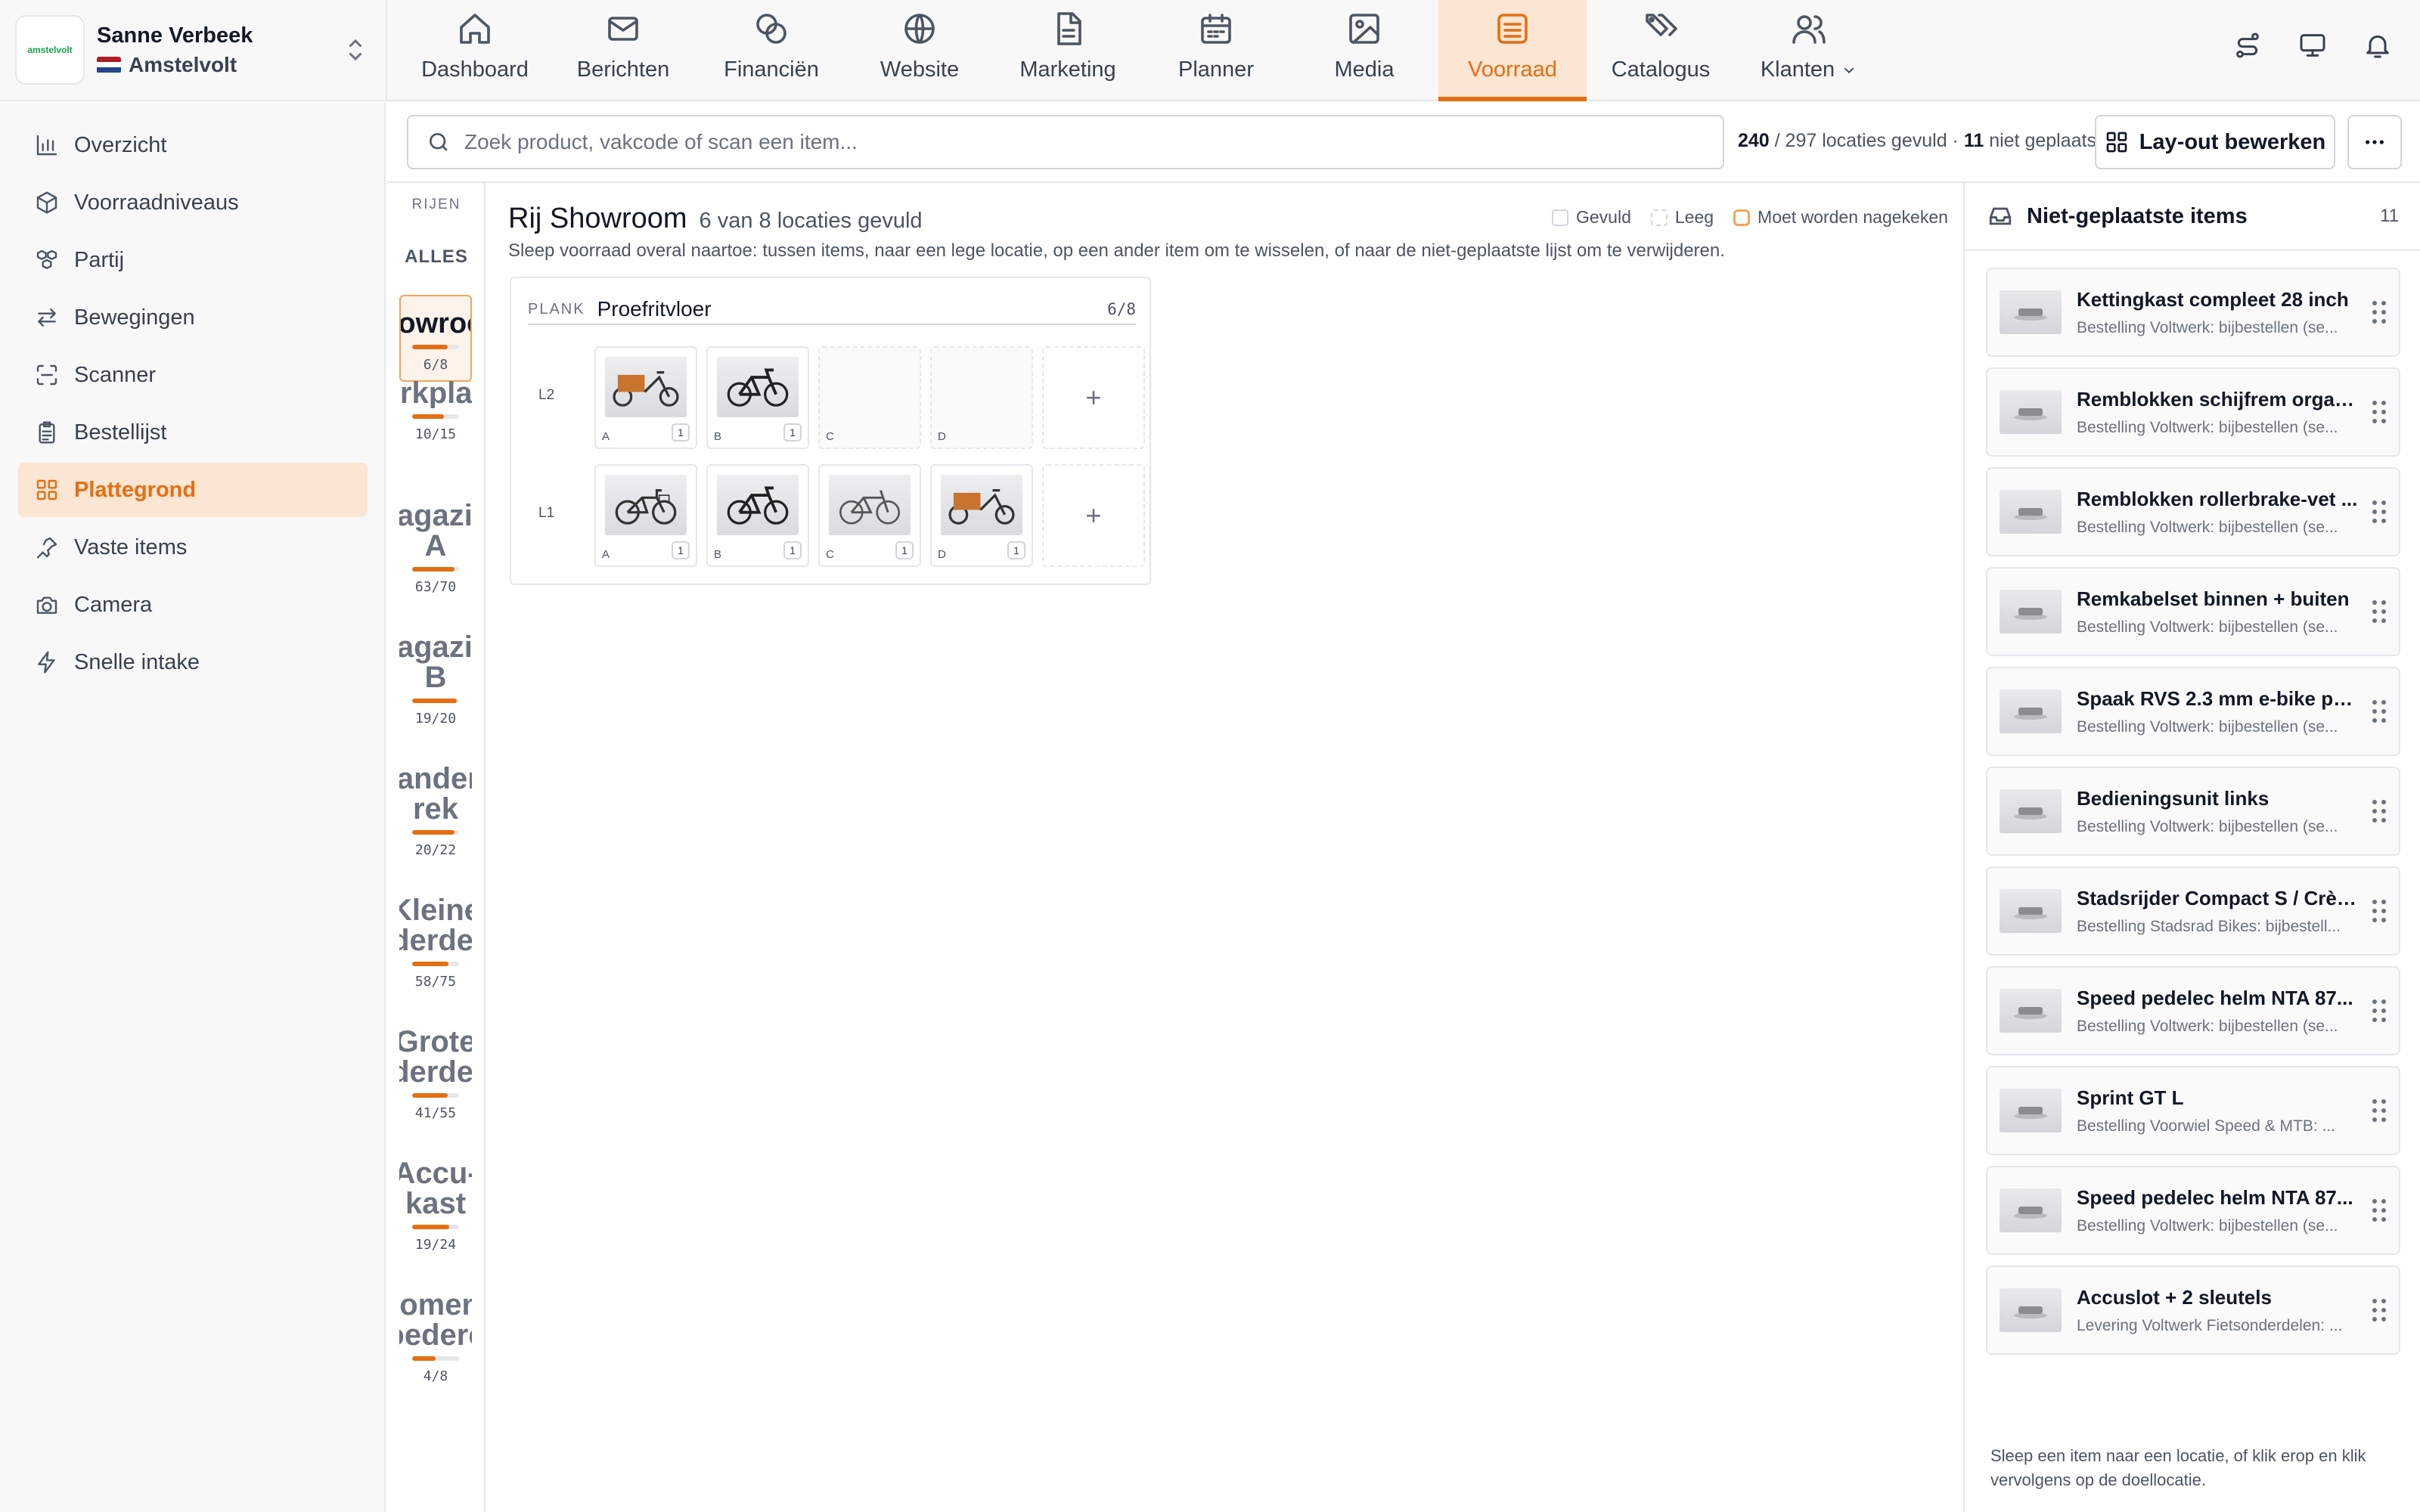 The width and height of the screenshot is (2420, 1512). What do you see at coordinates (435, 1074) in the screenshot?
I see `row-tab-6: Groteonderdelen 41/55` at bounding box center [435, 1074].